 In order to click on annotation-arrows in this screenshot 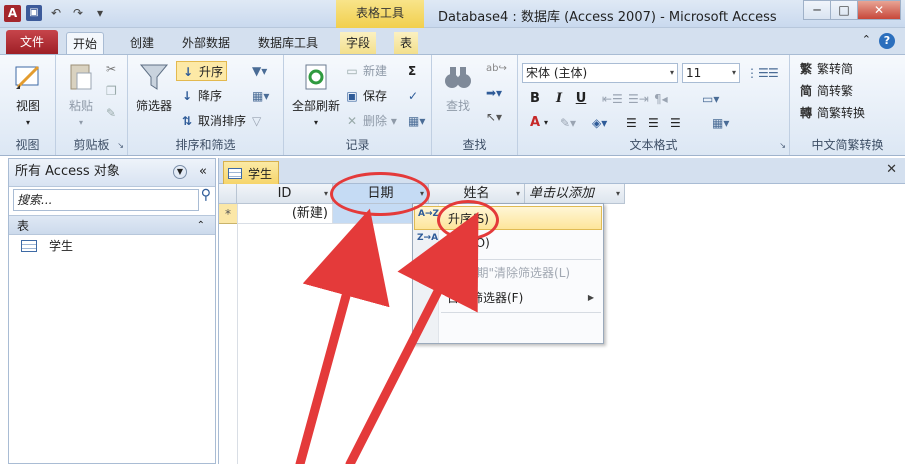, I will do `click(387, 336)`.